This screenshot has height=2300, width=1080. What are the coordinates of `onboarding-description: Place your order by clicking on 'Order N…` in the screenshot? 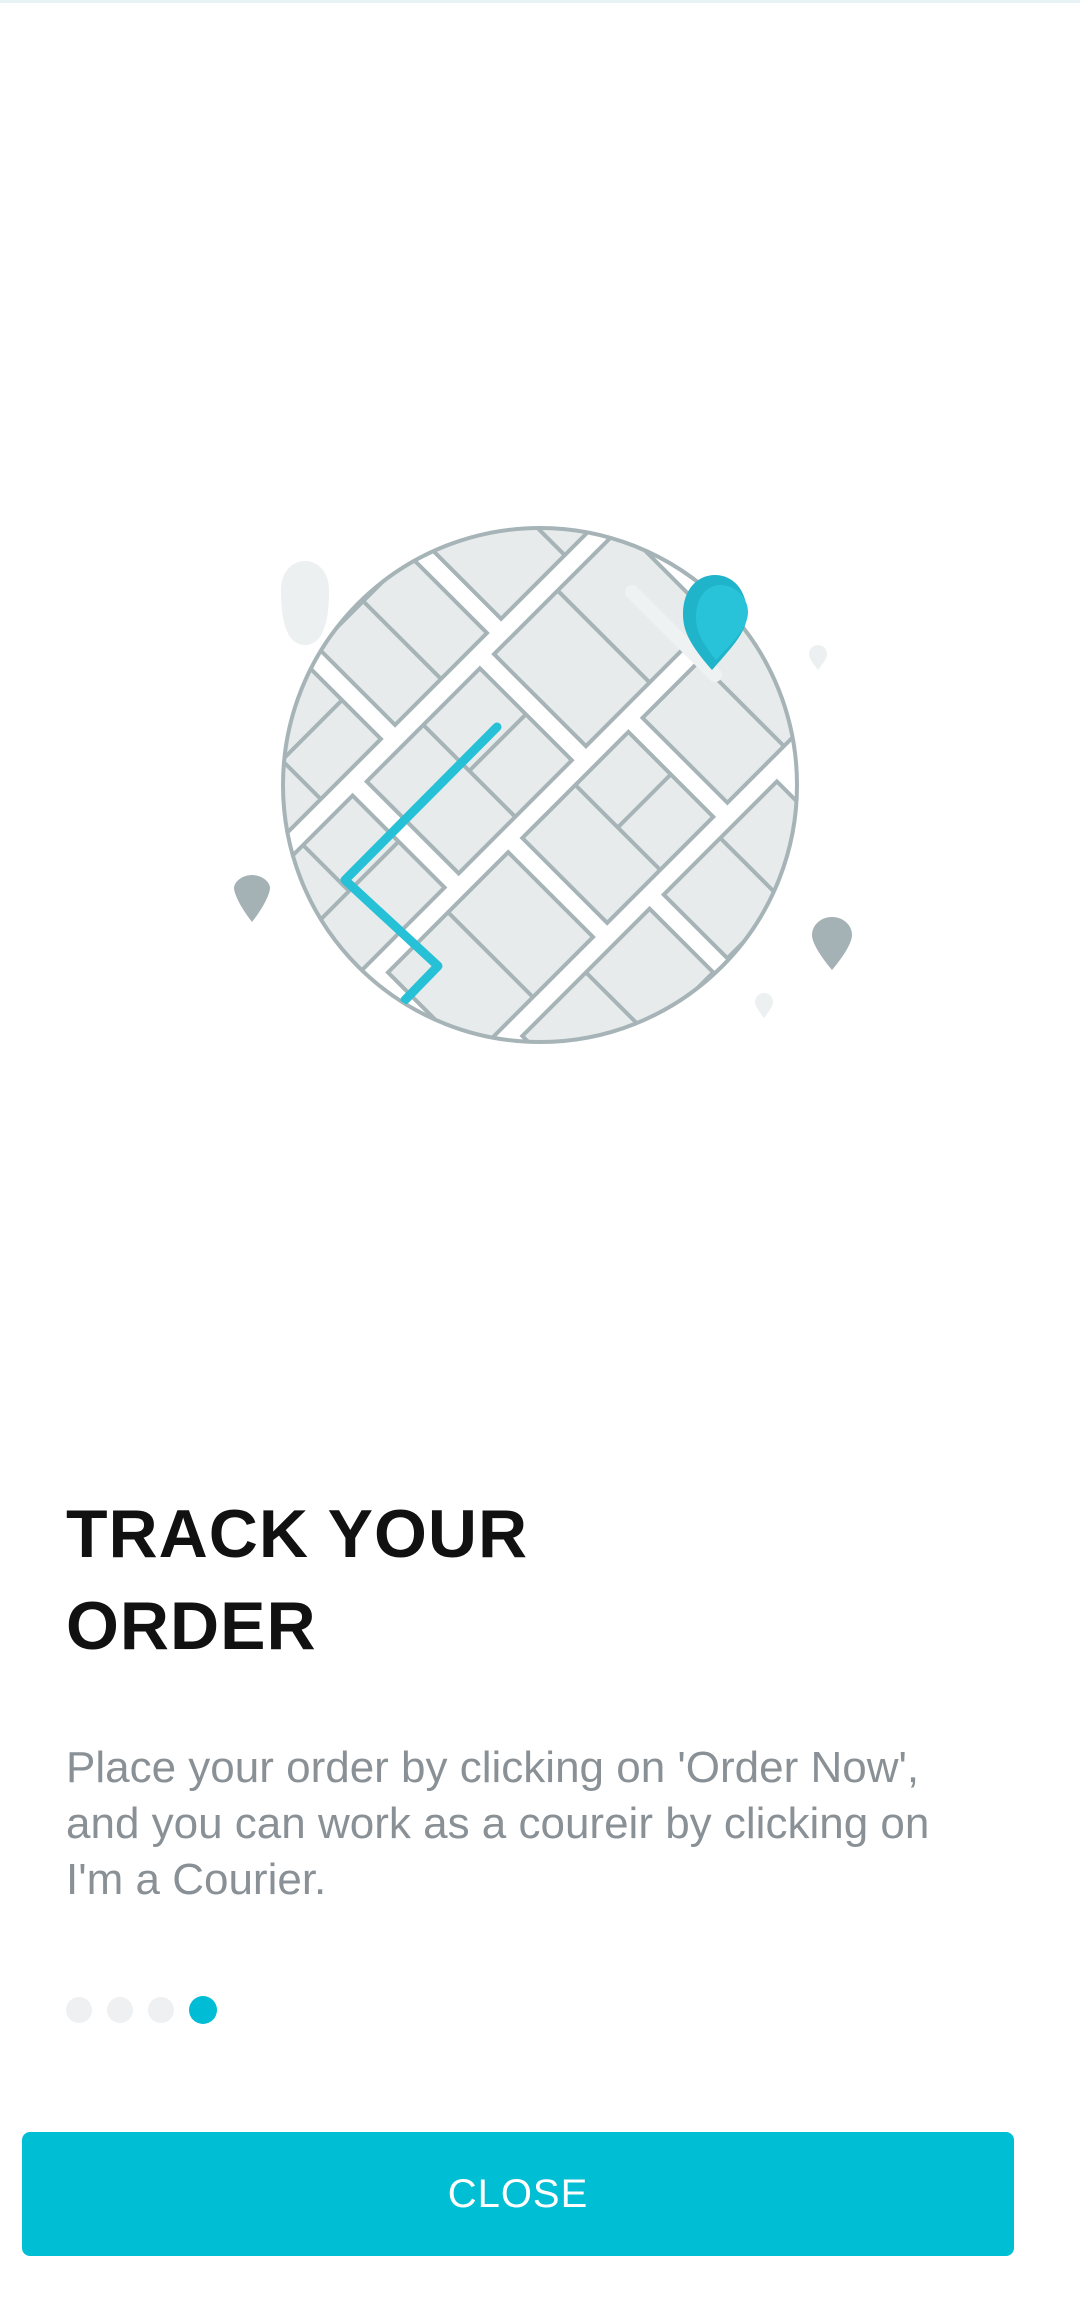 It's located at (536, 1824).